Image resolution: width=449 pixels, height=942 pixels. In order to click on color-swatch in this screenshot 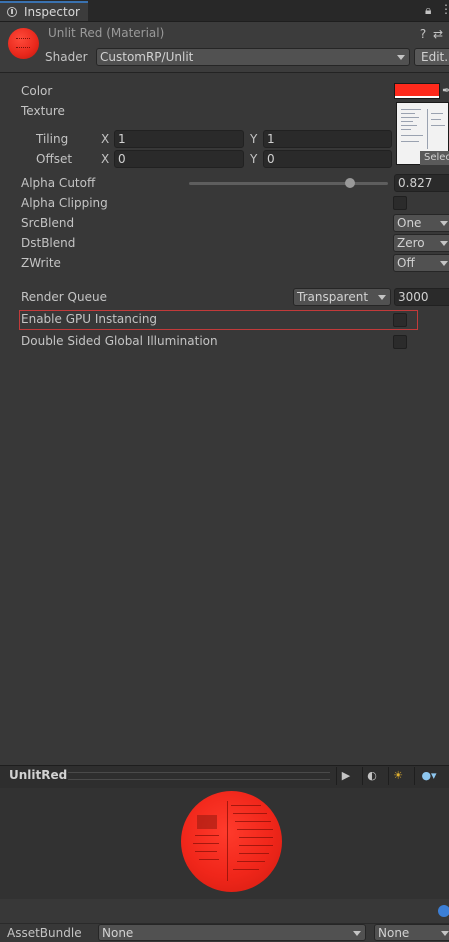, I will do `click(417, 91)`.